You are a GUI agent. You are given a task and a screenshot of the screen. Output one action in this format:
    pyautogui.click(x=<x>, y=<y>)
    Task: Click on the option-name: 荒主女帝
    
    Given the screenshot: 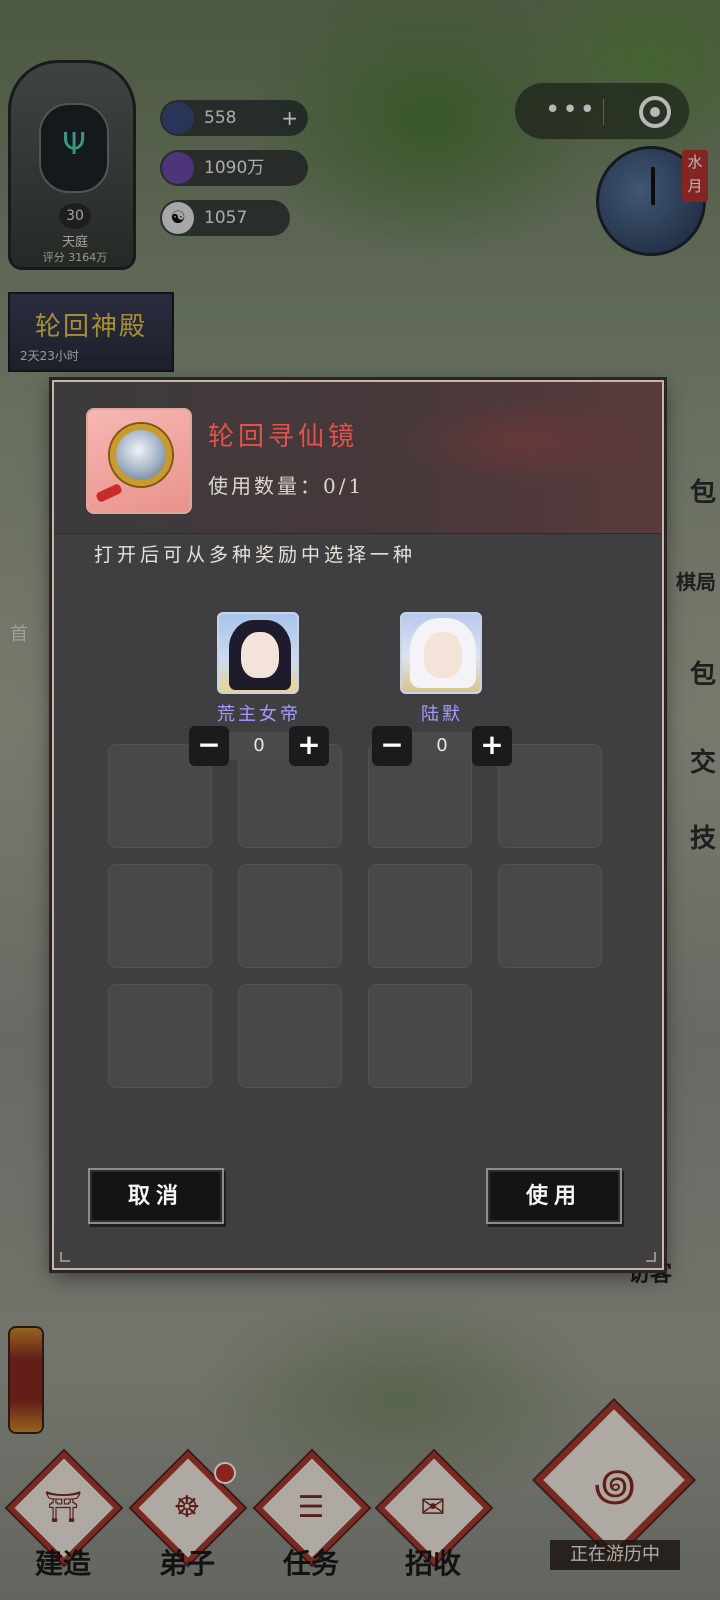 What is the action you would take?
    pyautogui.click(x=259, y=714)
    